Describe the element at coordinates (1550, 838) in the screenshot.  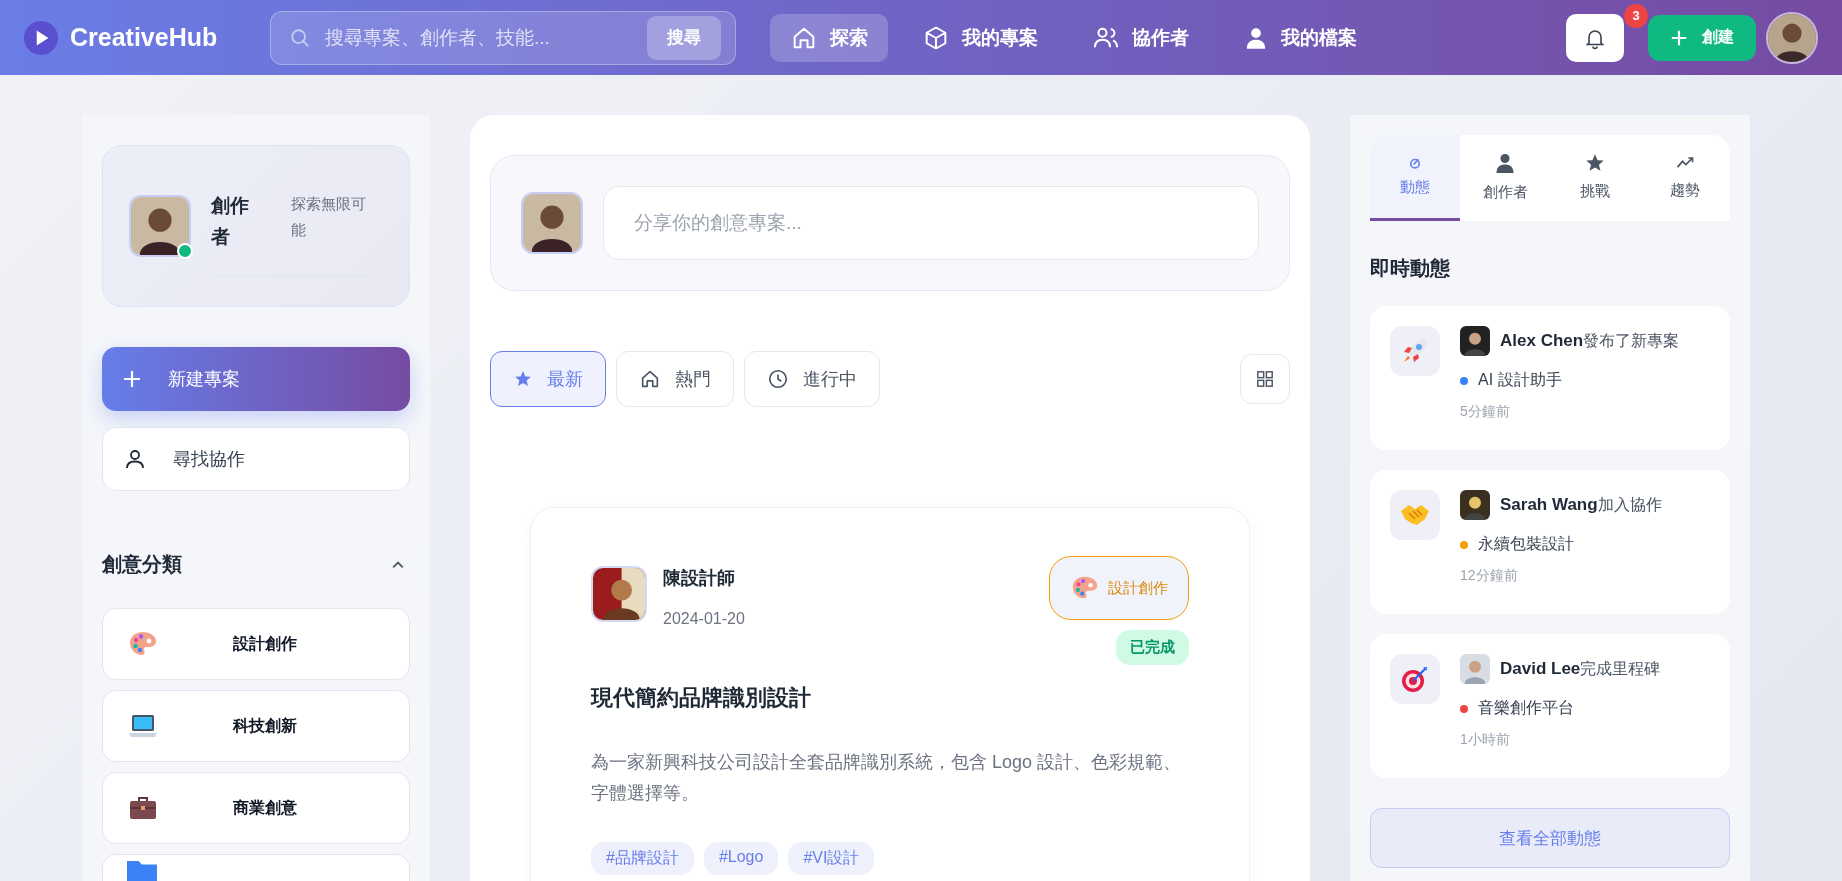
I see `view-all-button: 查看全部動態` at that location.